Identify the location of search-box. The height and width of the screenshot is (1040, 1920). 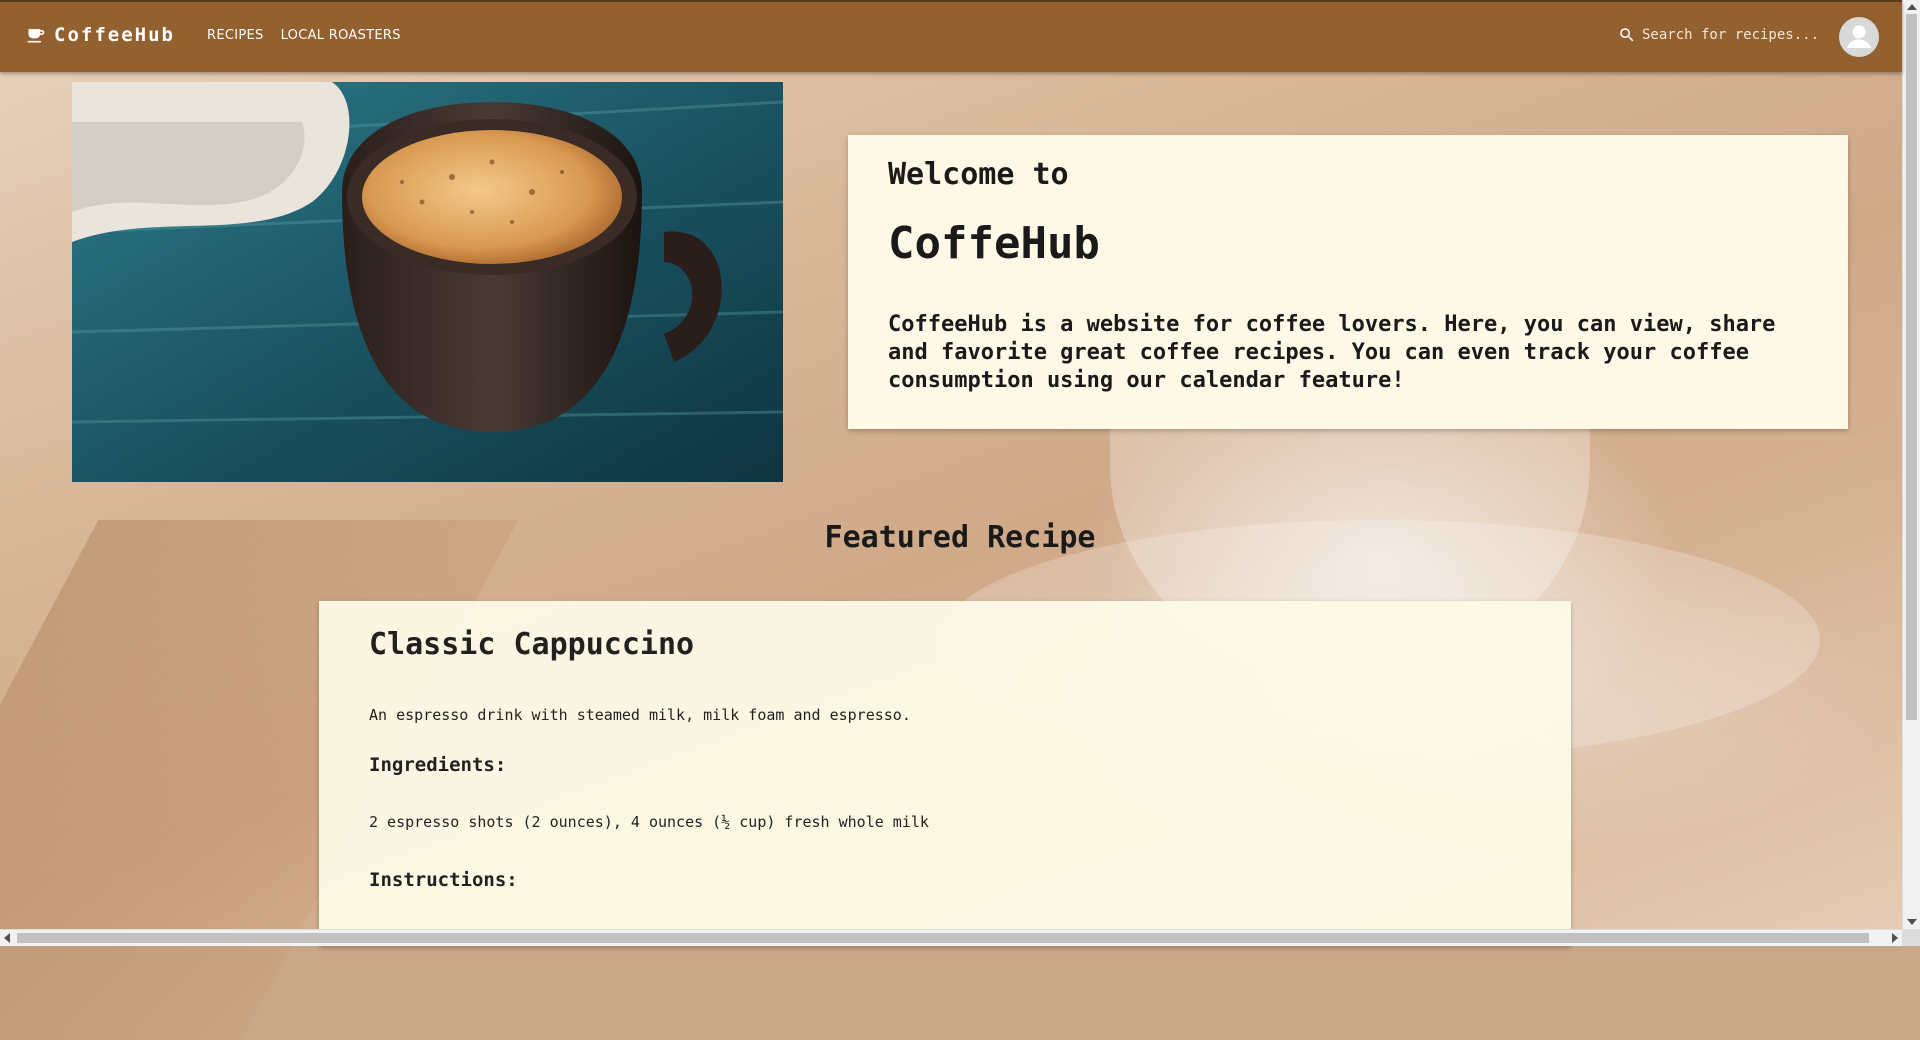
(1726, 35).